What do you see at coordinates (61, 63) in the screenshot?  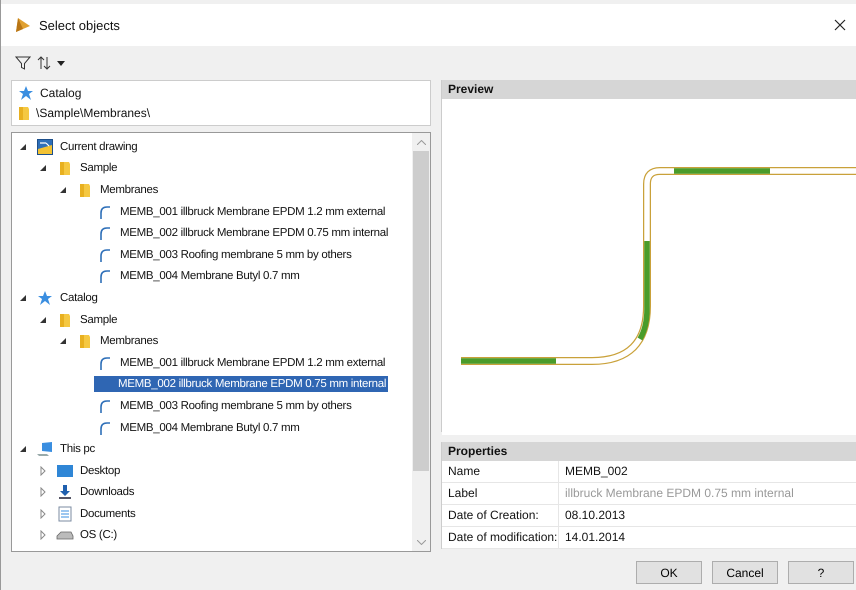 I see `caret-icon` at bounding box center [61, 63].